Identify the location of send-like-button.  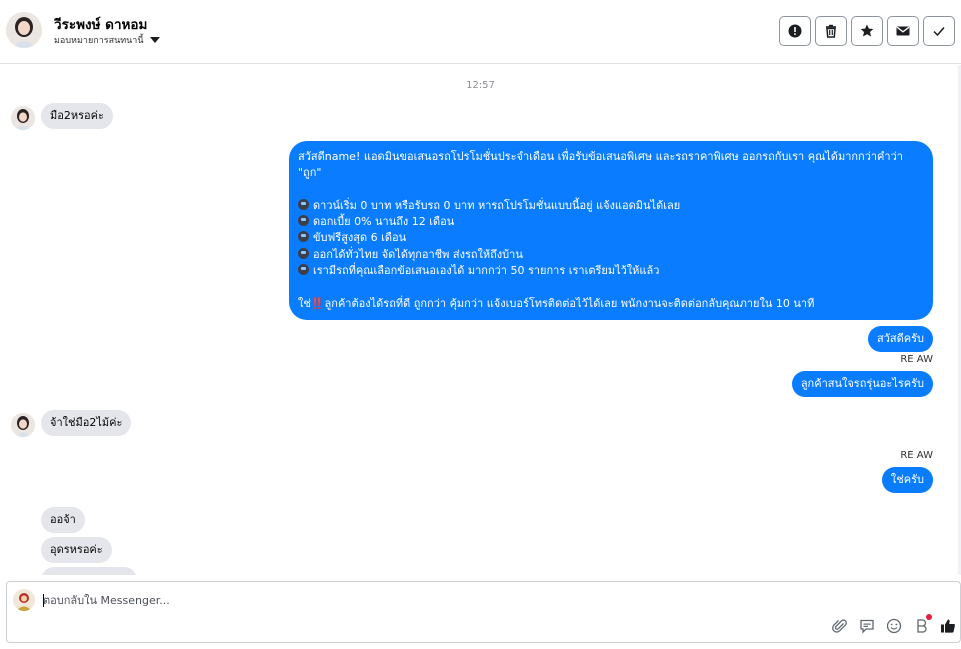
(947, 625).